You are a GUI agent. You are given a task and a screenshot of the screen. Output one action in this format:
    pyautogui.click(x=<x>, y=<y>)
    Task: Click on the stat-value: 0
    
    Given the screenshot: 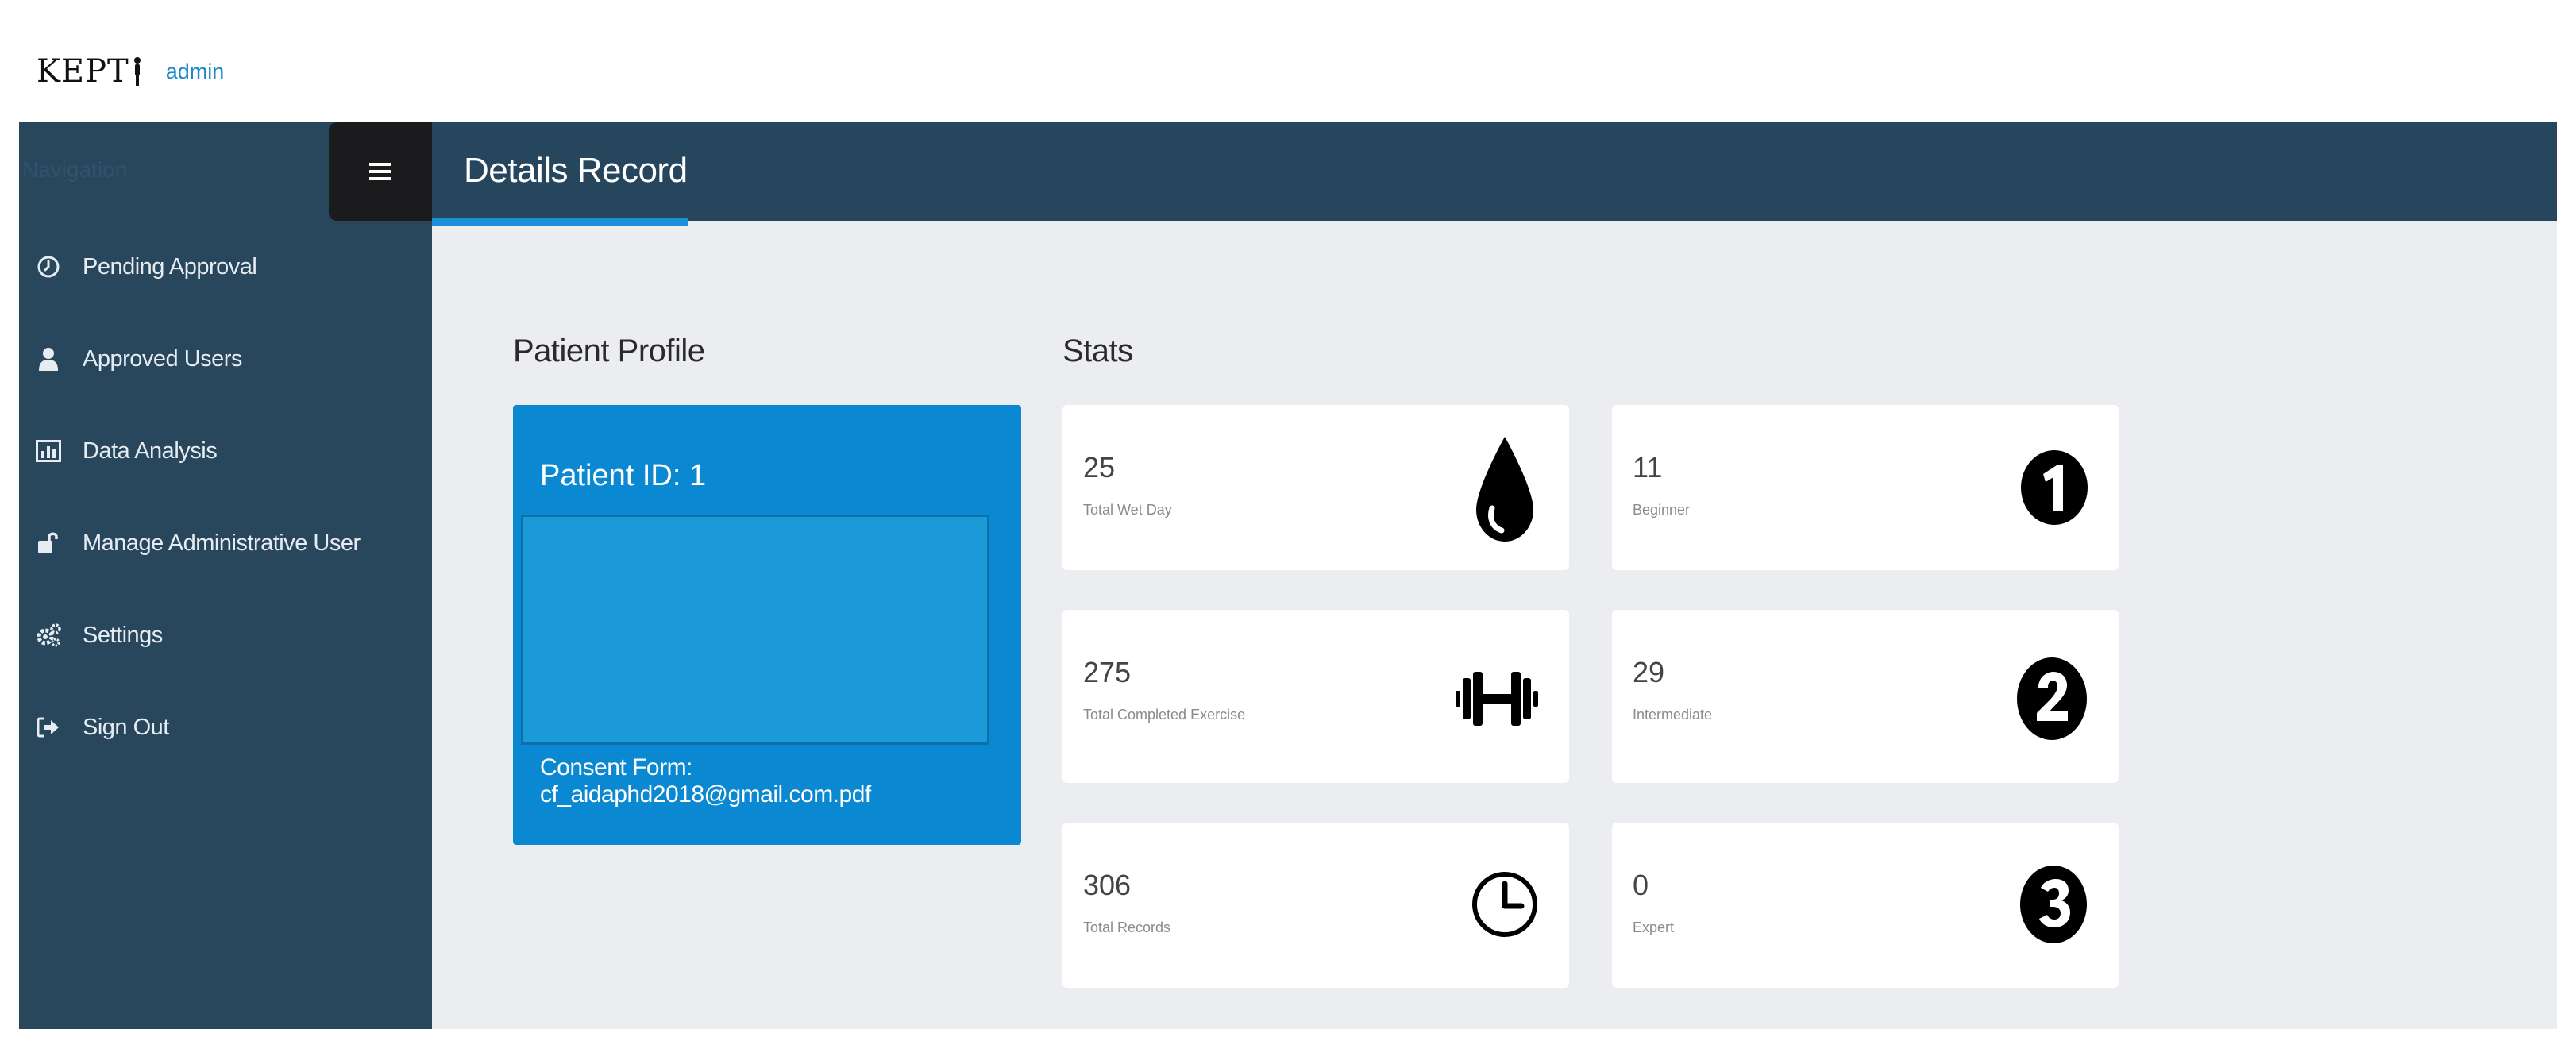 What is the action you would take?
    pyautogui.click(x=1641, y=885)
    